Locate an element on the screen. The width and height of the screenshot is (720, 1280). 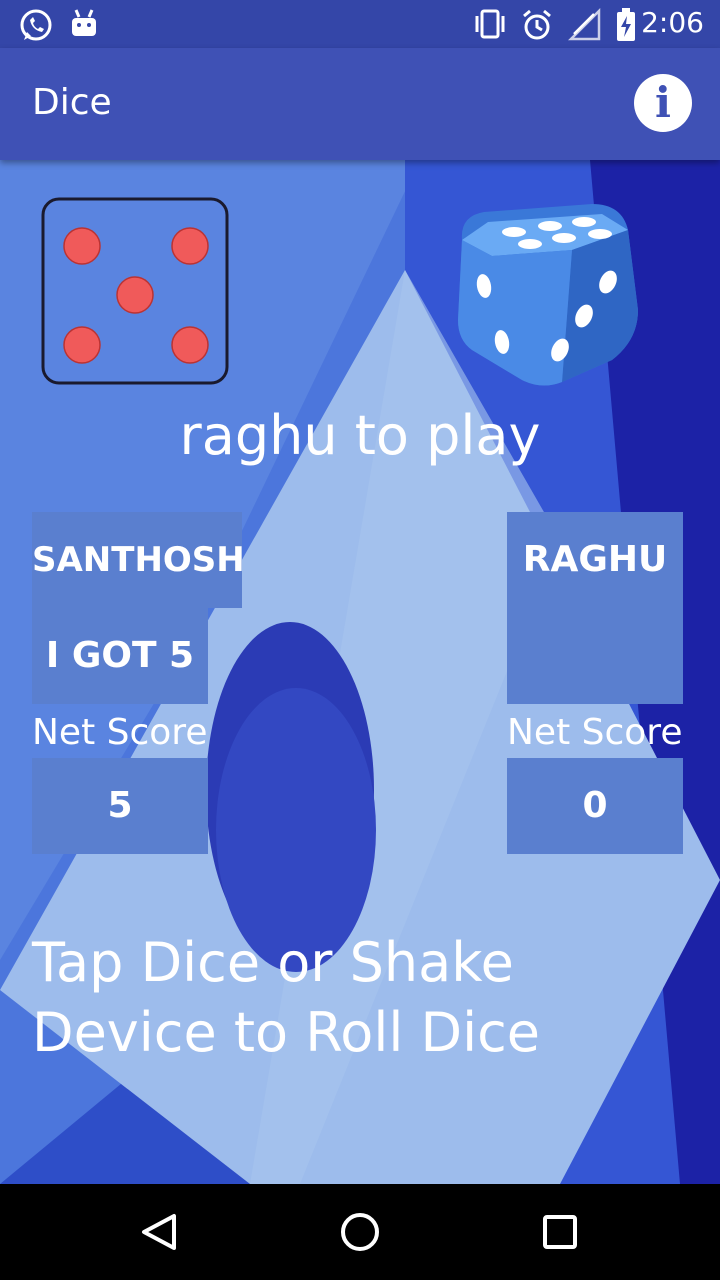
player1-name: SANTHOSH is located at coordinates (138, 560).